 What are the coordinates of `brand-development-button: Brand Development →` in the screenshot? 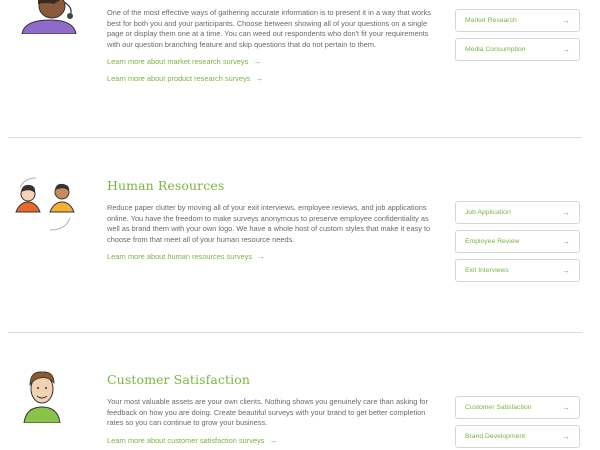 It's located at (517, 436).